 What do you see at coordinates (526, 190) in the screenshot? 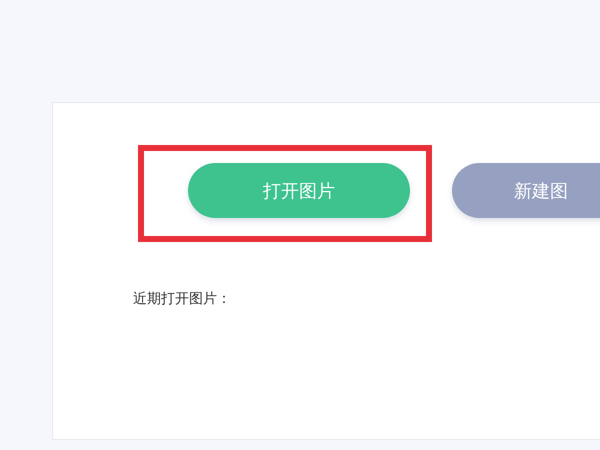
I see `new-image-button: 新建图` at bounding box center [526, 190].